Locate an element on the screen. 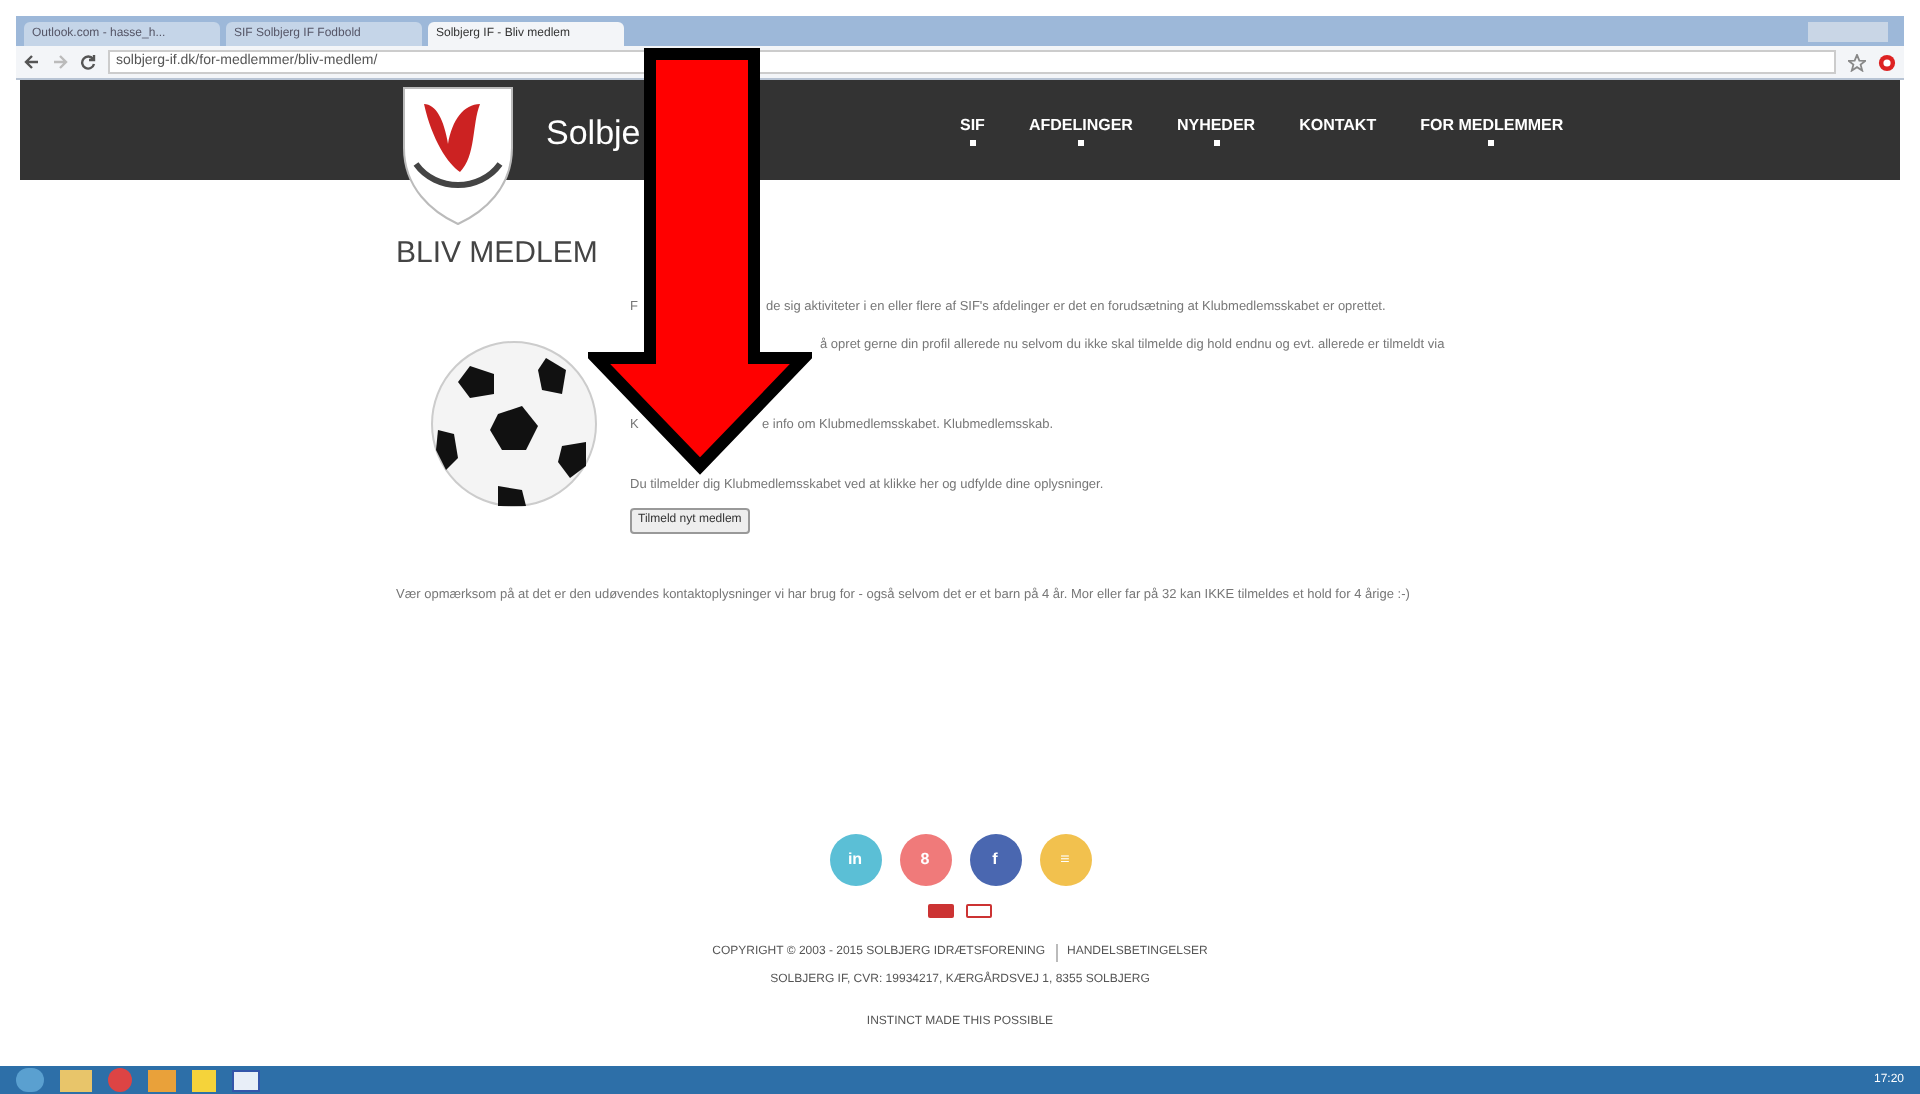  forward-icon is located at coordinates (60, 62).